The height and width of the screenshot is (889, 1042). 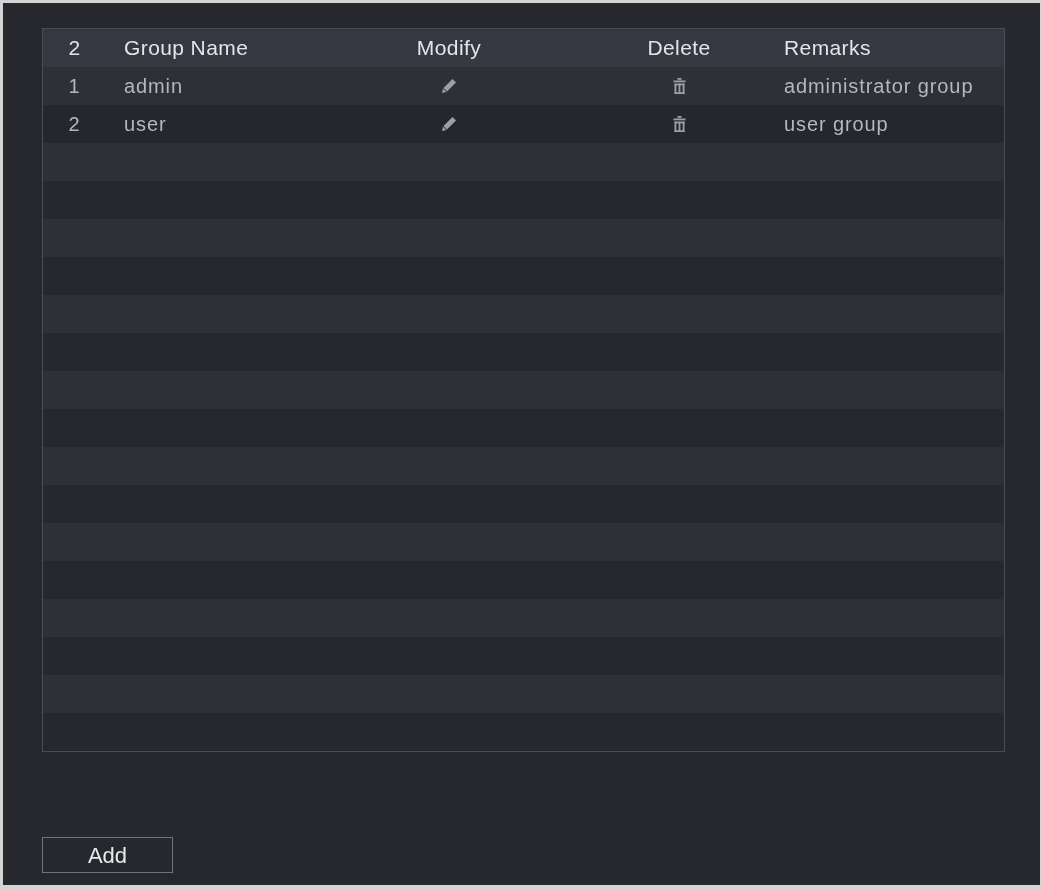 What do you see at coordinates (523, 86) in the screenshot?
I see `table-row: 1 admin administrator group` at bounding box center [523, 86].